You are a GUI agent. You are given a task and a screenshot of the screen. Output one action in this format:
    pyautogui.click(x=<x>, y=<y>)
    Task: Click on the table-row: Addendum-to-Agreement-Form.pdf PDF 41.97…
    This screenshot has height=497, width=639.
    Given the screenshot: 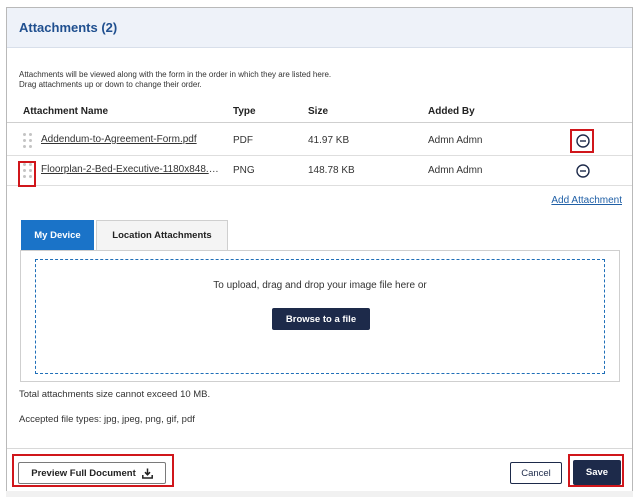 What is the action you would take?
    pyautogui.click(x=319, y=141)
    